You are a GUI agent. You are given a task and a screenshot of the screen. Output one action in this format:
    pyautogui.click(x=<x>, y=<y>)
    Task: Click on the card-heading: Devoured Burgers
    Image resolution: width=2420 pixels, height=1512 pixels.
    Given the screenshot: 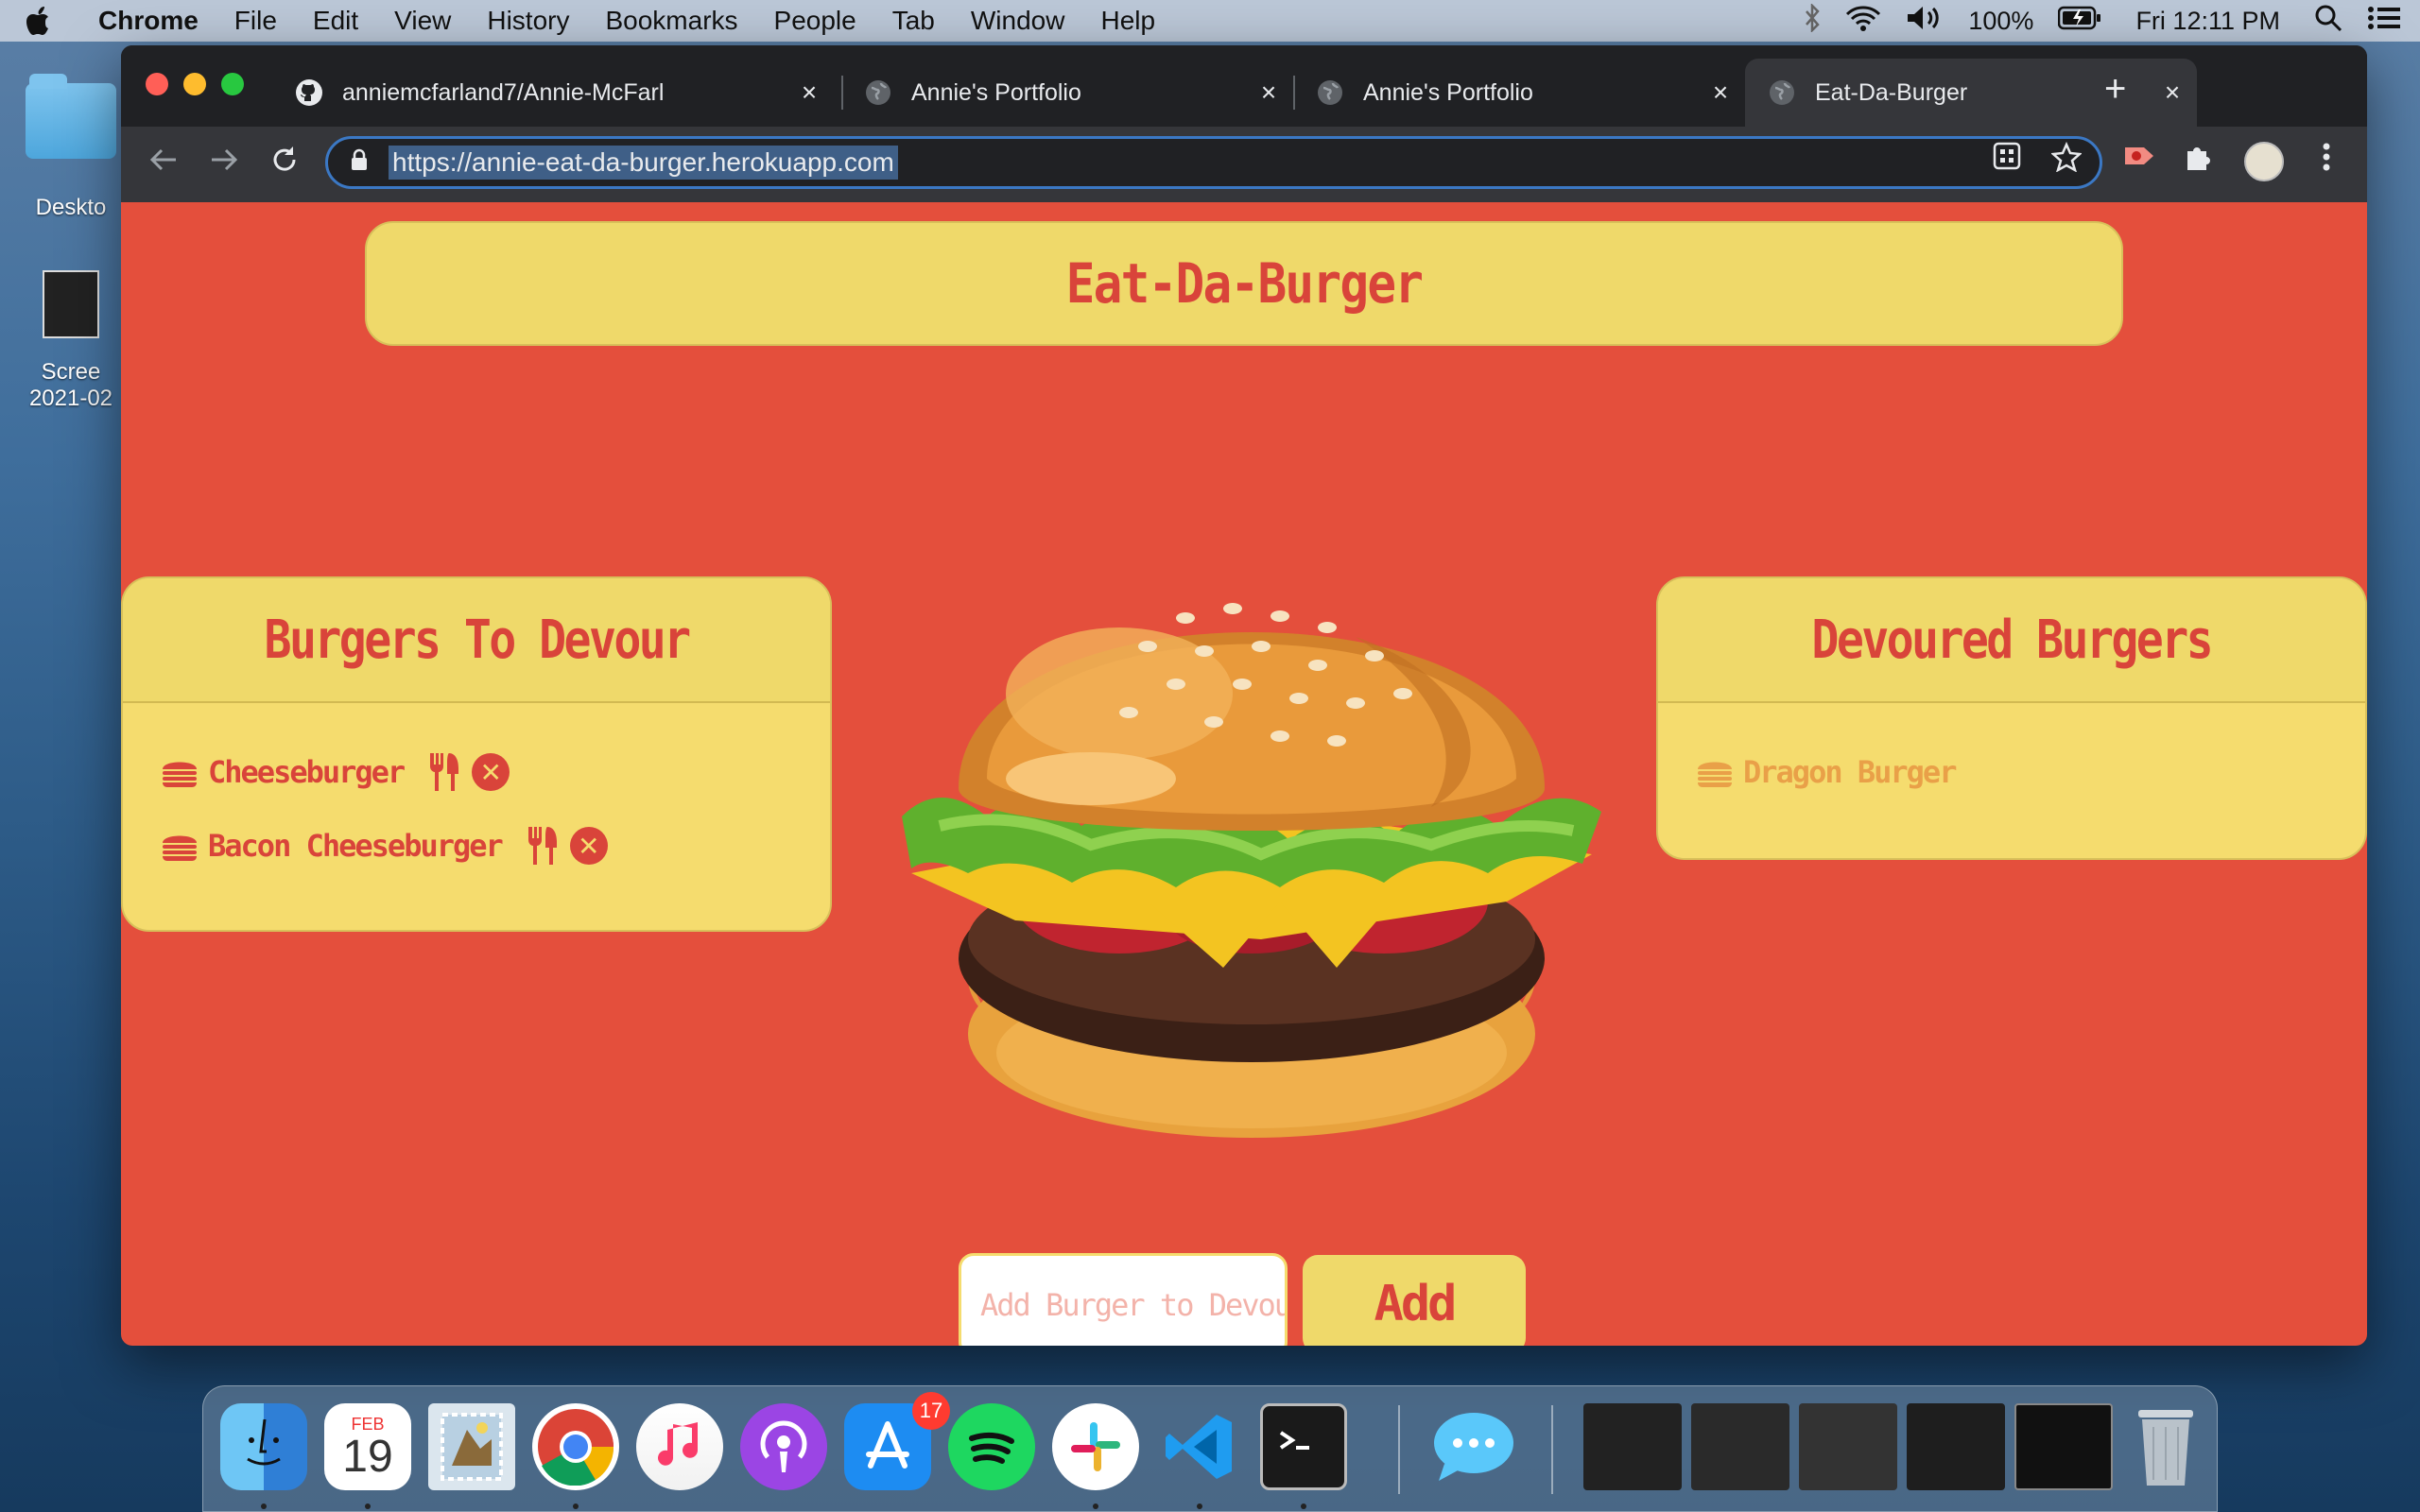 What is the action you would take?
    pyautogui.click(x=2012, y=640)
    